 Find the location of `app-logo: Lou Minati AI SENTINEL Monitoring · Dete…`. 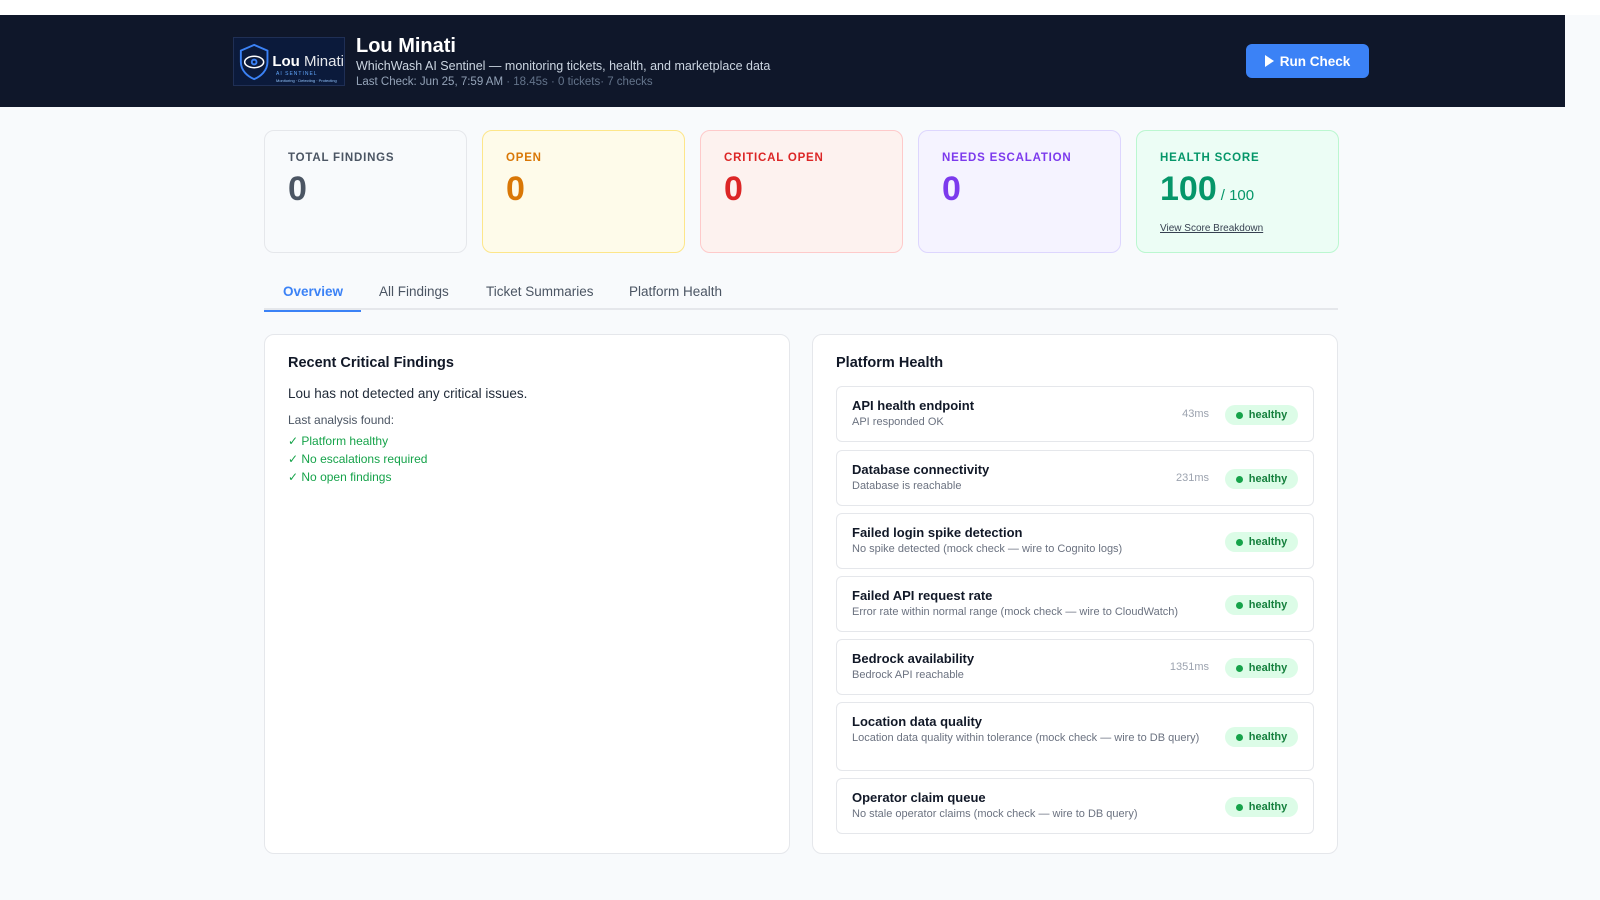

app-logo: Lou Minati AI SENTINEL Monitoring · Dete… is located at coordinates (289, 61).